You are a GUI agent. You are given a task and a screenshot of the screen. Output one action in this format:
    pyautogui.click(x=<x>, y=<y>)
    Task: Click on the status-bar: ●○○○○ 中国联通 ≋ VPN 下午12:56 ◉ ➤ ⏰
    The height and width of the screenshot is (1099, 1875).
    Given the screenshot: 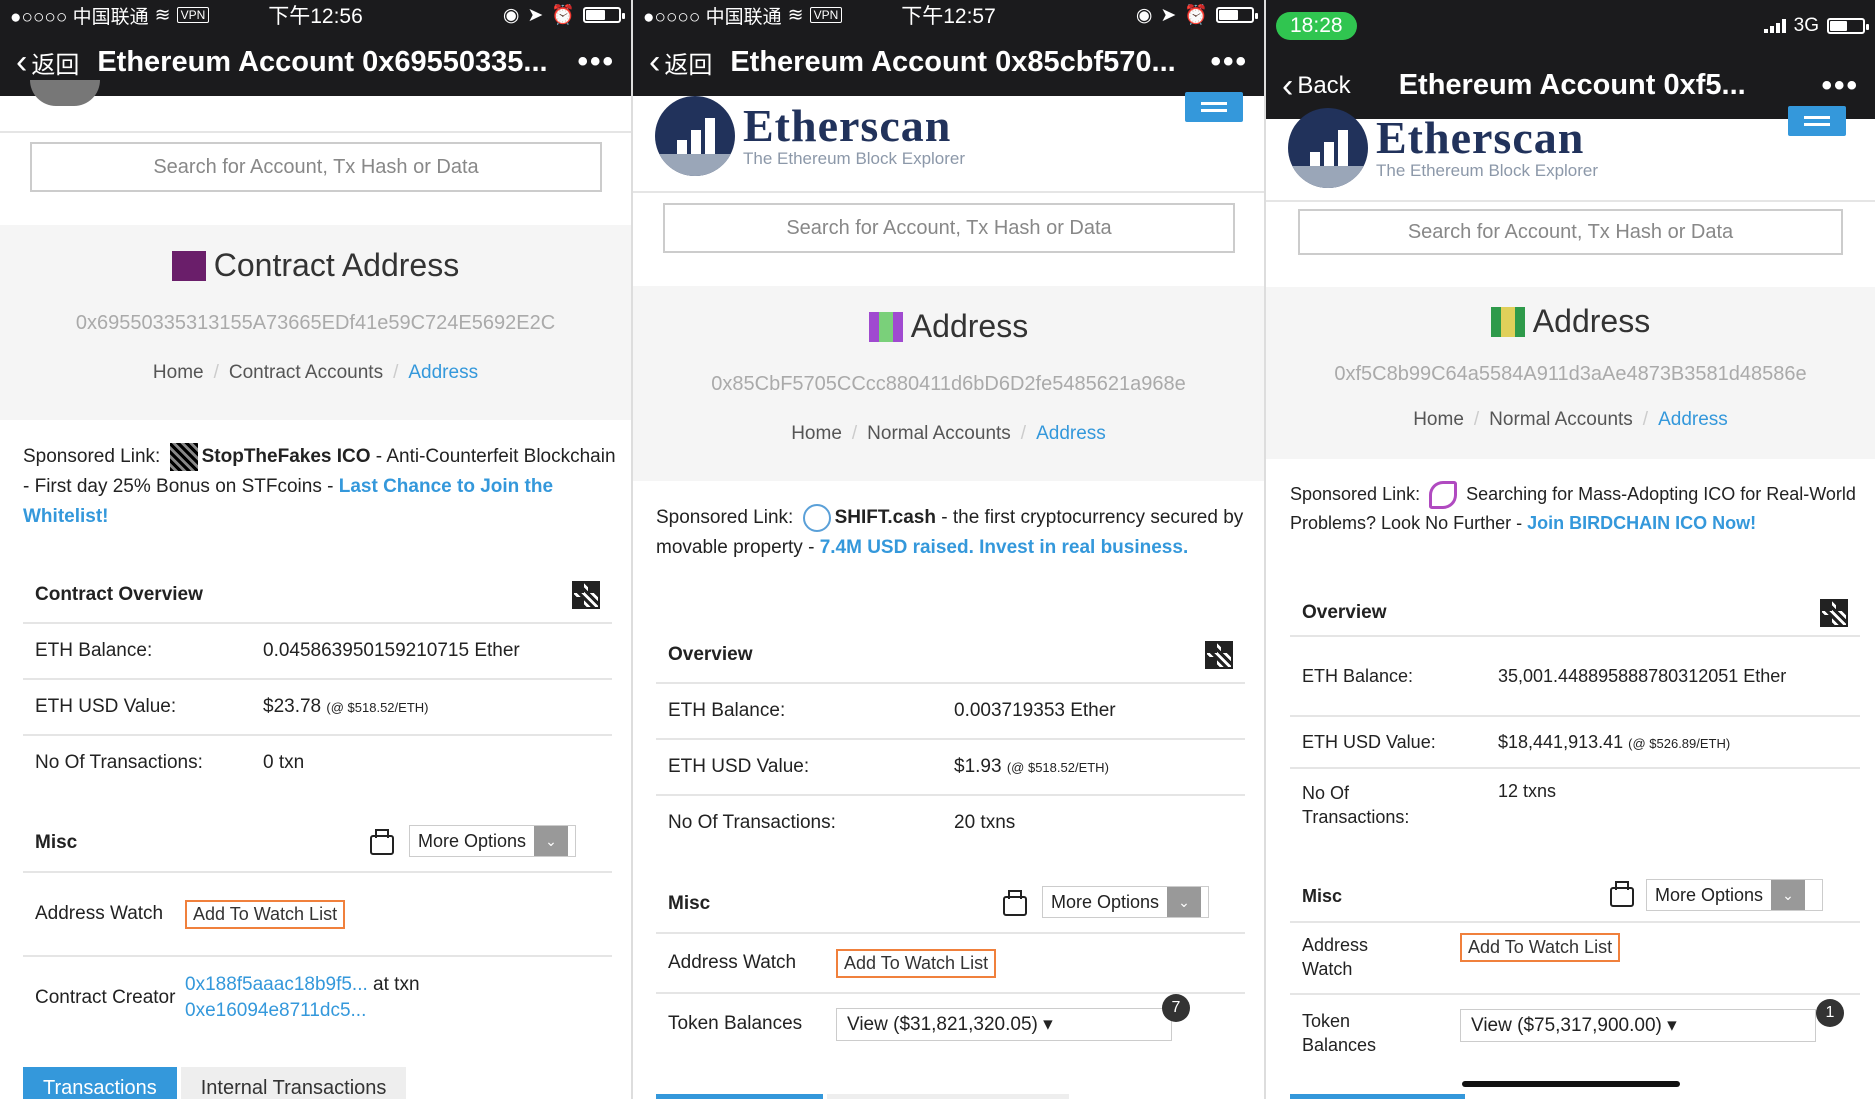 What is the action you would take?
    pyautogui.click(x=315, y=15)
    